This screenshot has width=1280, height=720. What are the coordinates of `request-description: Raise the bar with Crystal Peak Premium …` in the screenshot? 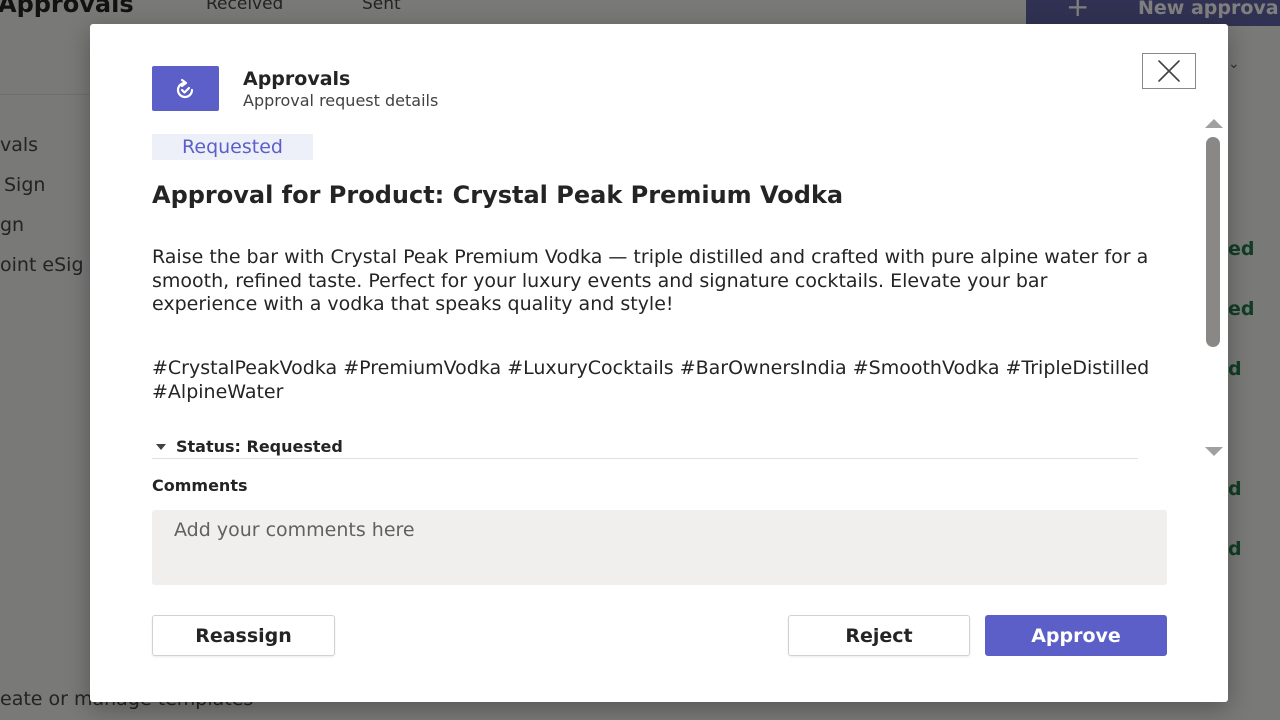 It's located at (650, 280).